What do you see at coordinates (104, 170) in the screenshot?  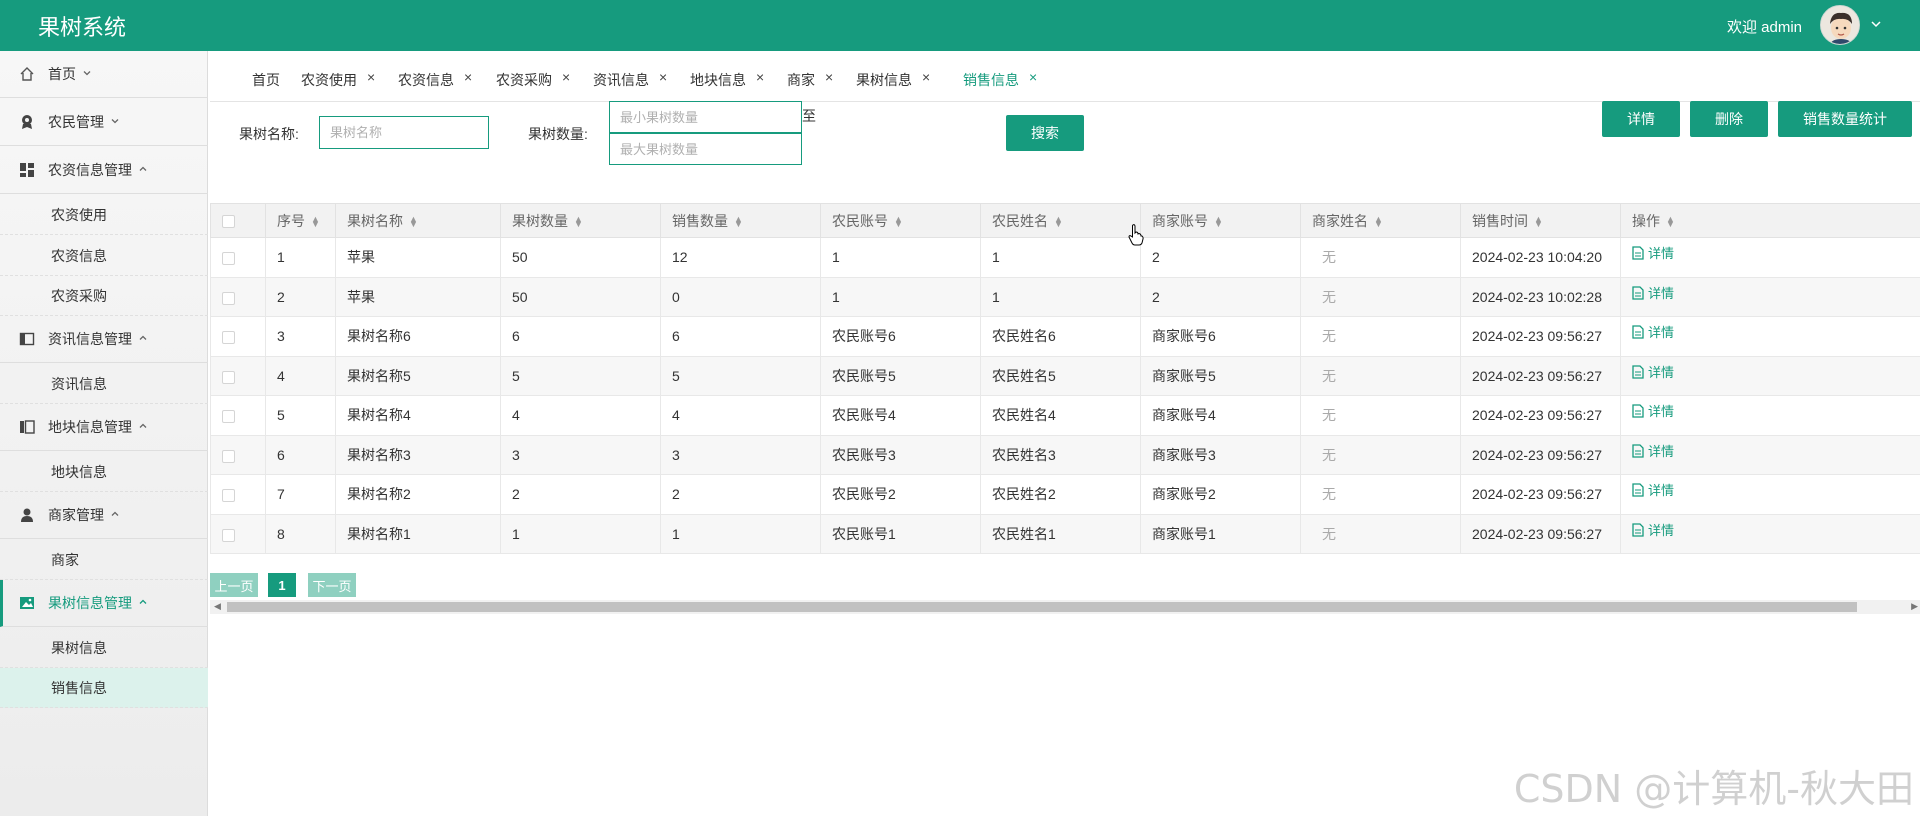 I see `sidebar-group-supplies: 农资信息管理` at bounding box center [104, 170].